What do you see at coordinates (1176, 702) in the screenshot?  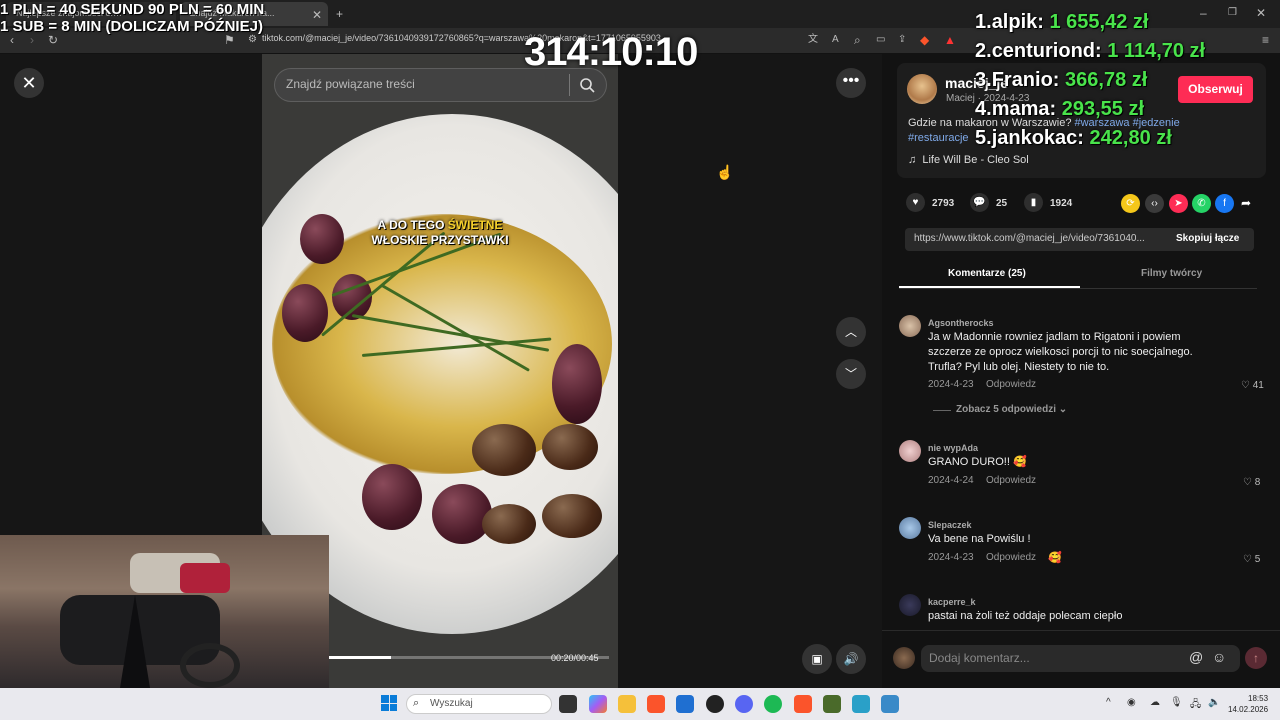 I see `microphone-icon: 🎙` at bounding box center [1176, 702].